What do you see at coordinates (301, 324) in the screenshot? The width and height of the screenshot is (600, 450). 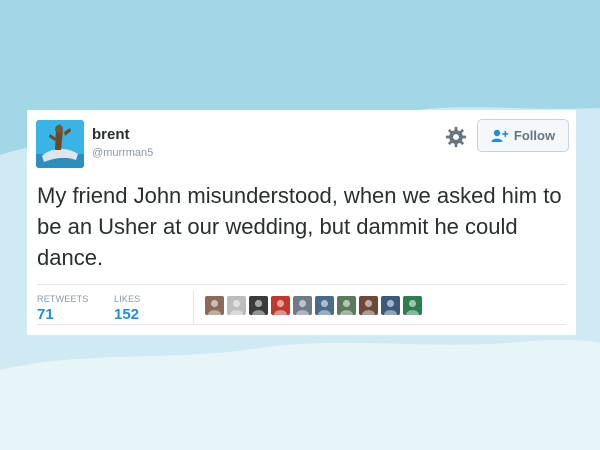 I see `stats-divider-bottom` at bounding box center [301, 324].